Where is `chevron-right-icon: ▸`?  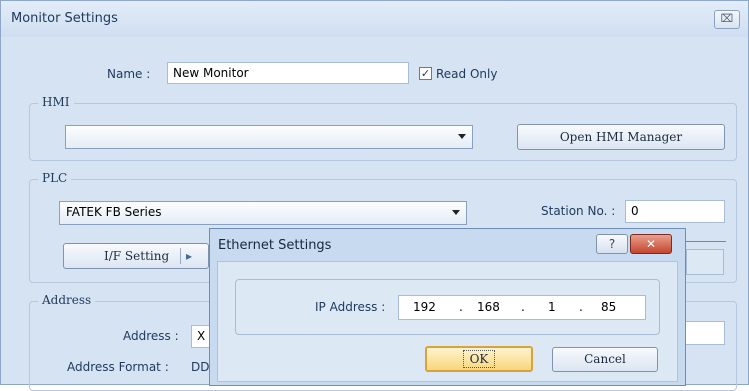 chevron-right-icon: ▸ is located at coordinates (189, 256).